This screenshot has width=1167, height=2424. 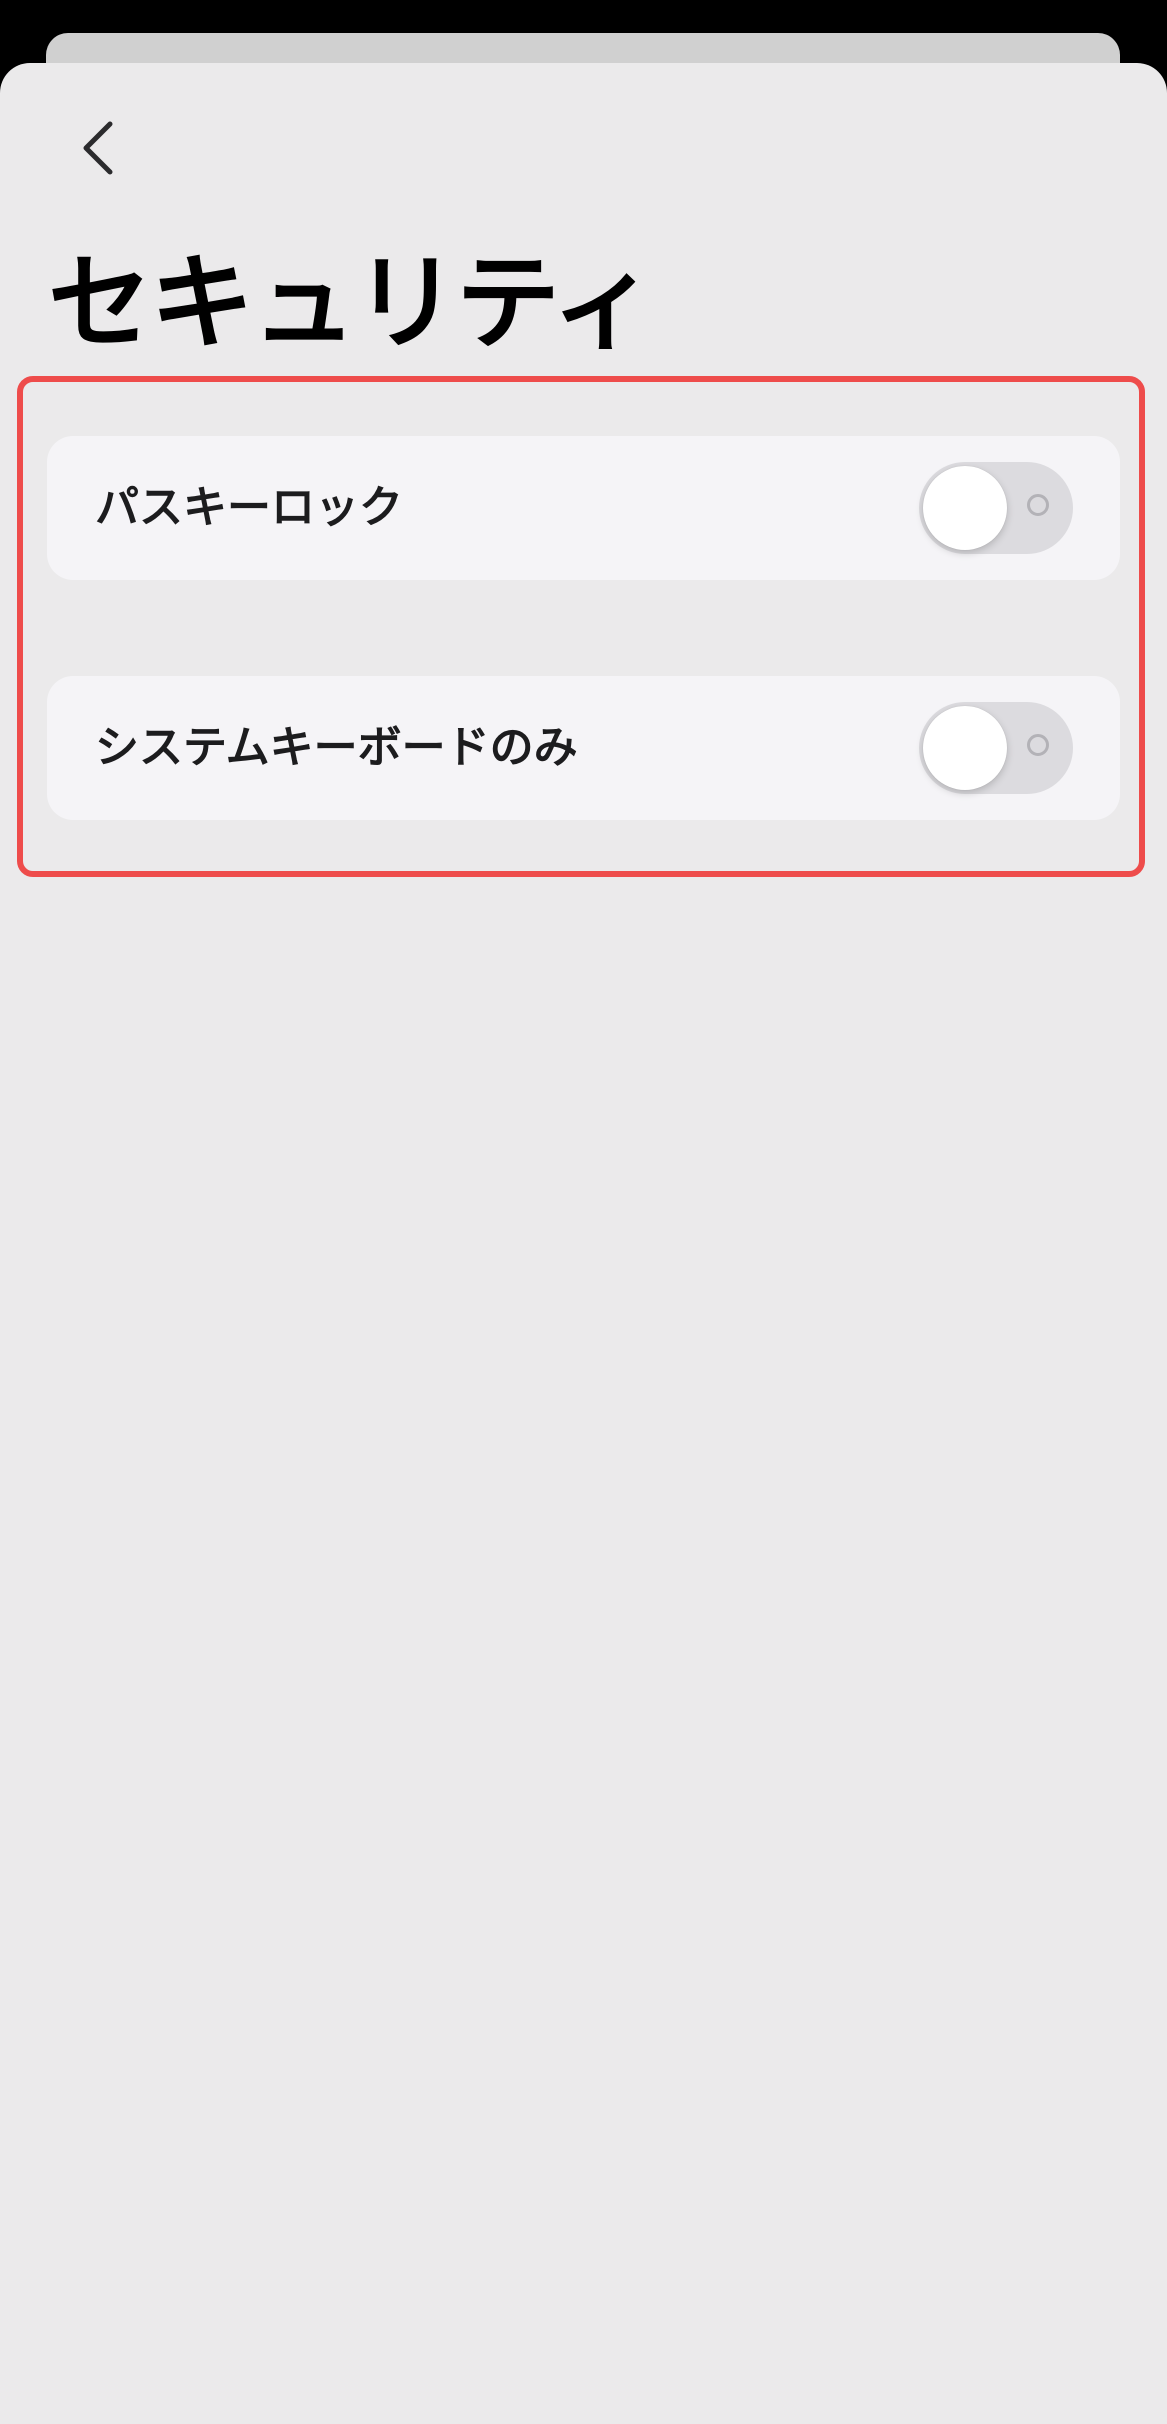 What do you see at coordinates (249, 507) in the screenshot?
I see `setting-label-passkey-lock: パスキーロック` at bounding box center [249, 507].